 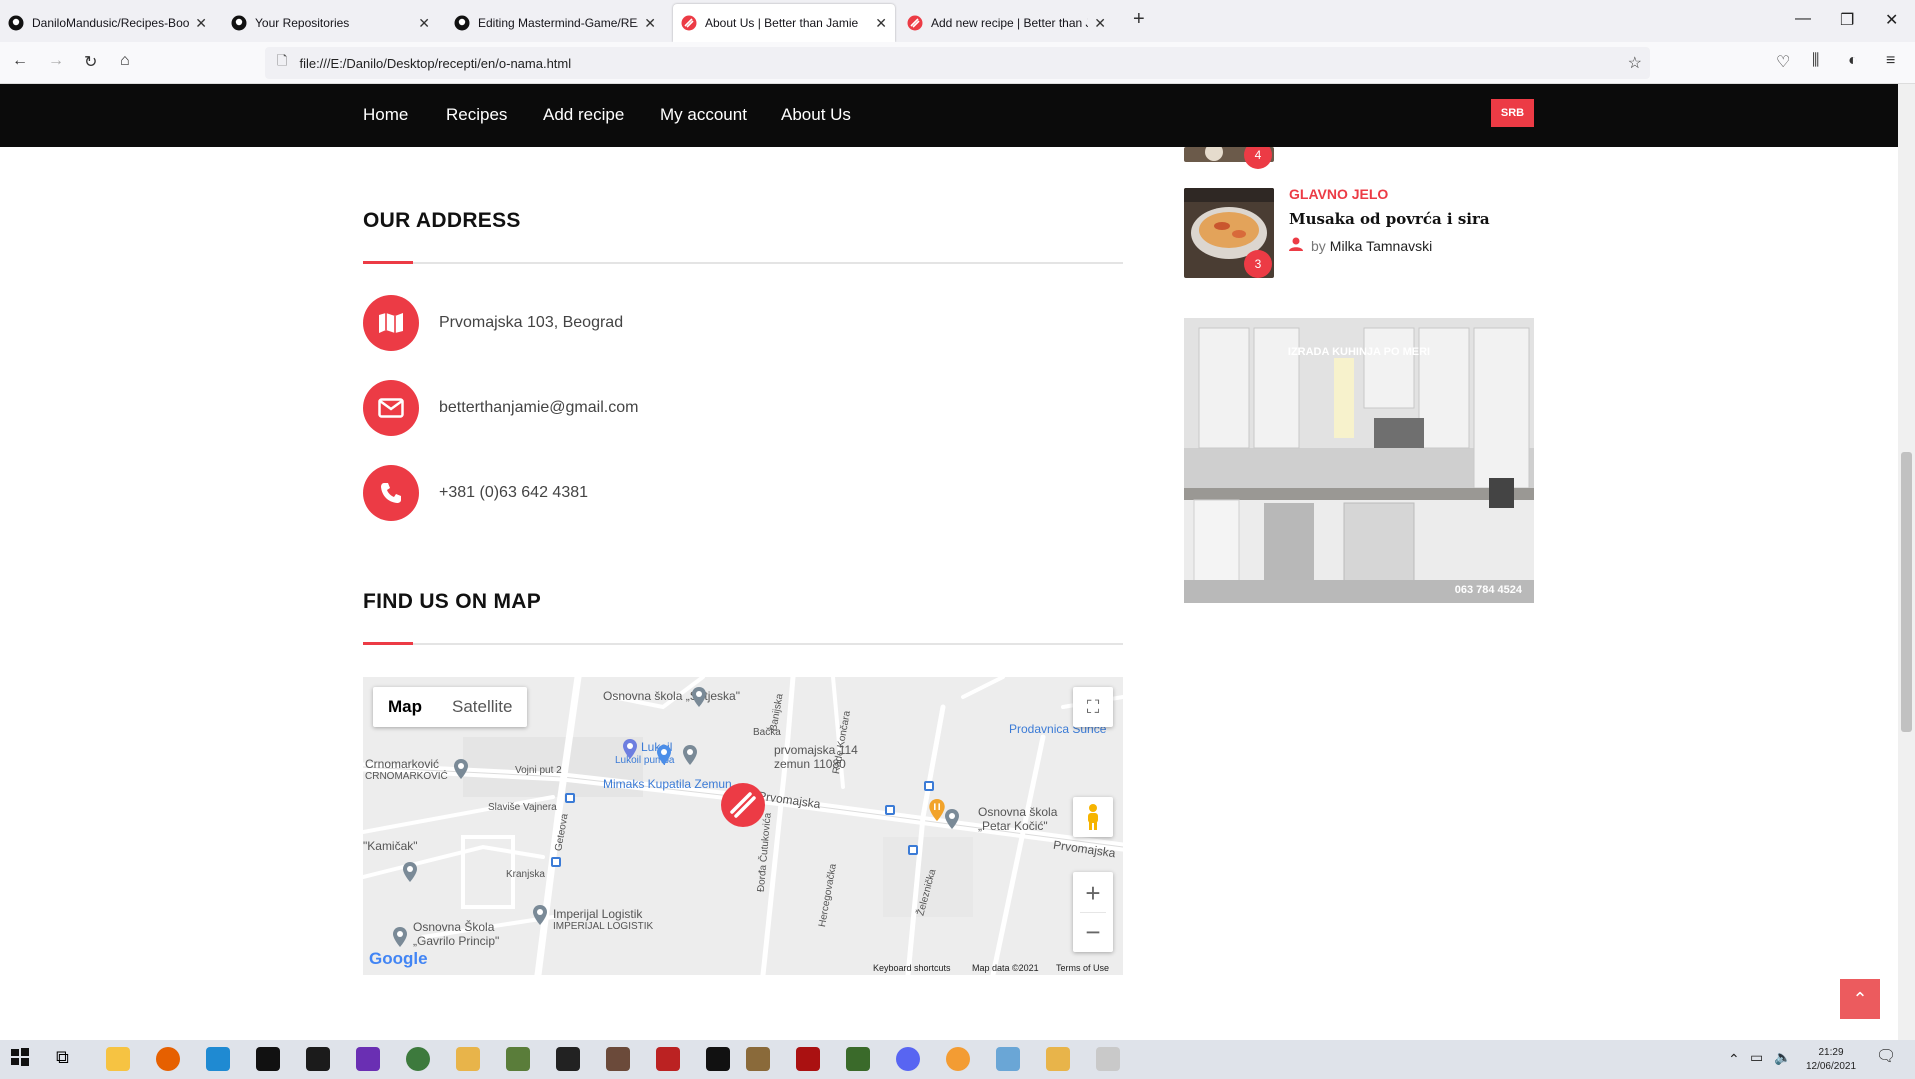 I want to click on restore-icon: ❐, so click(x=1847, y=20).